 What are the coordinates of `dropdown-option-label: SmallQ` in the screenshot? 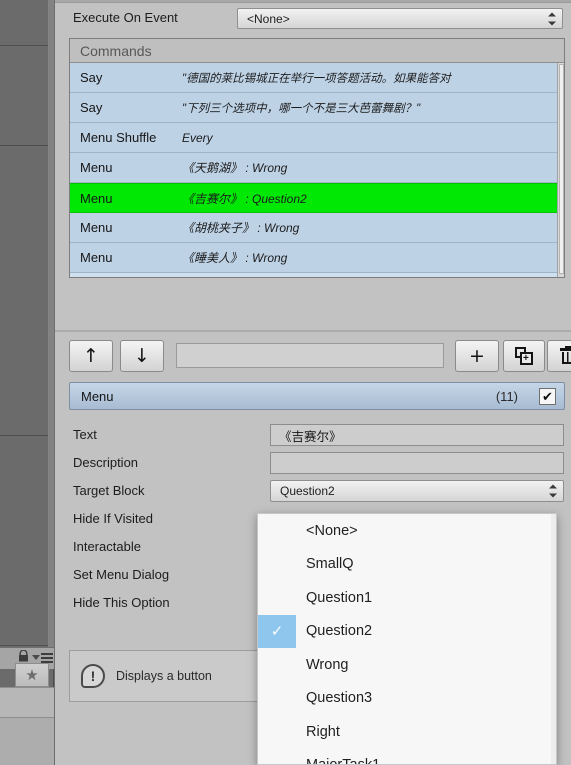 It's located at (330, 564).